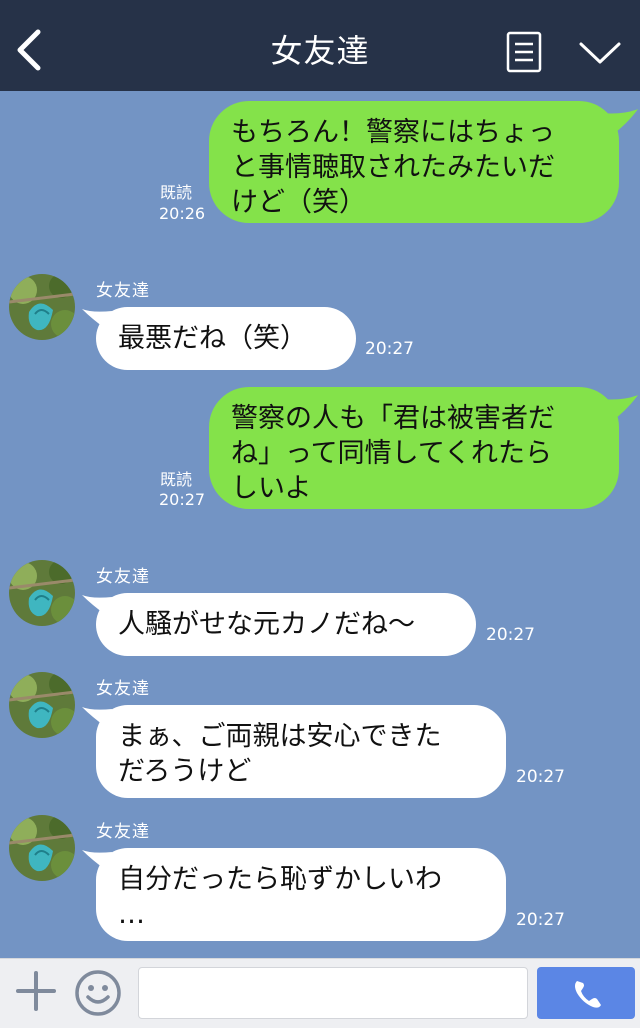  I want to click on message-line: もちろん！警察にはちょっ, so click(393, 132).